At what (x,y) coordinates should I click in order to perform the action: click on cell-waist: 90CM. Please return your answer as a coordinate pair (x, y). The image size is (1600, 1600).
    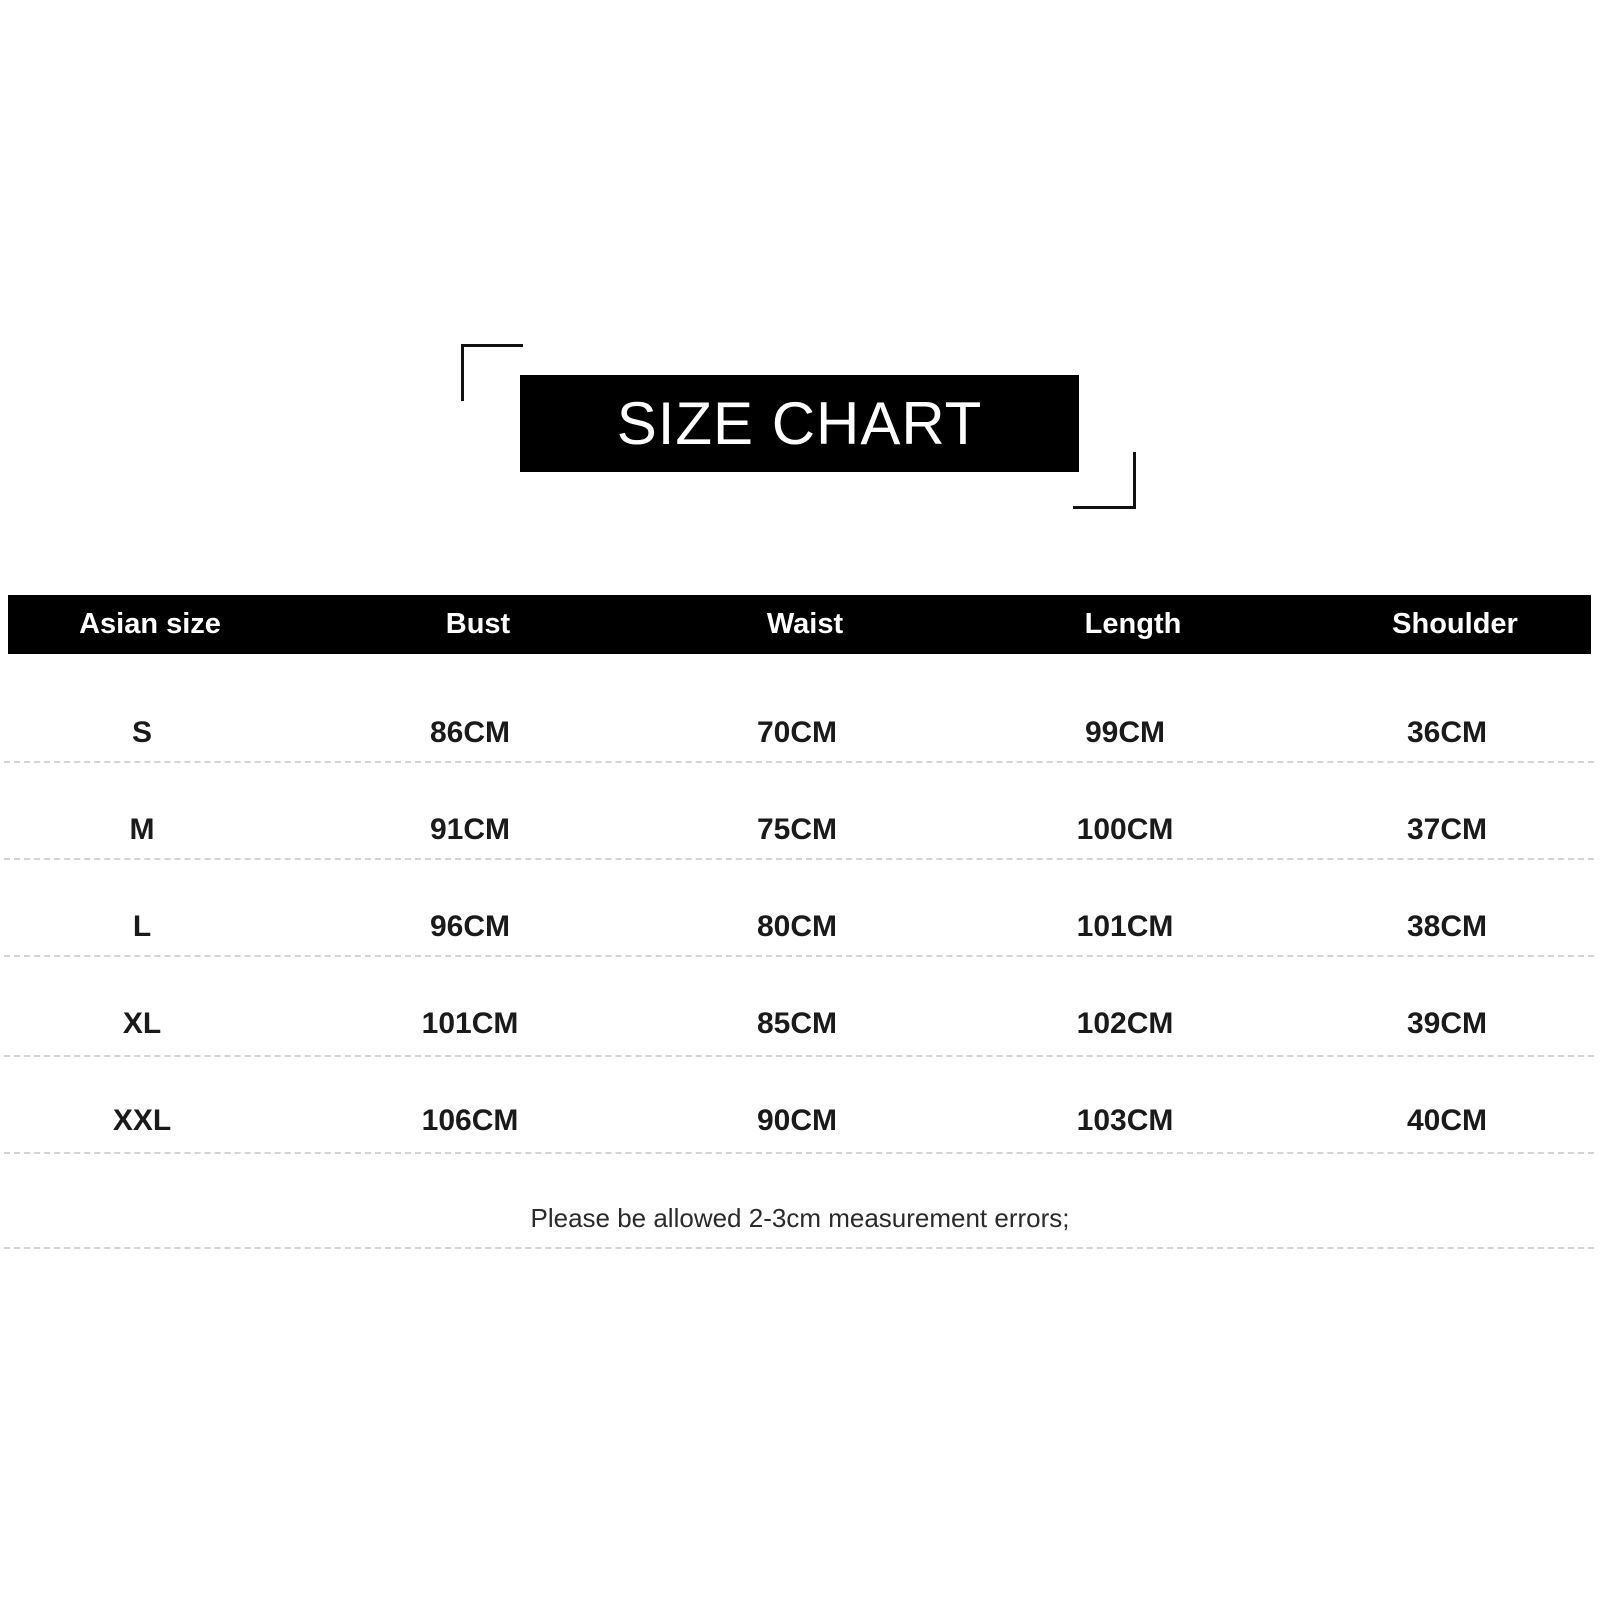
    Looking at the image, I should click on (797, 1120).